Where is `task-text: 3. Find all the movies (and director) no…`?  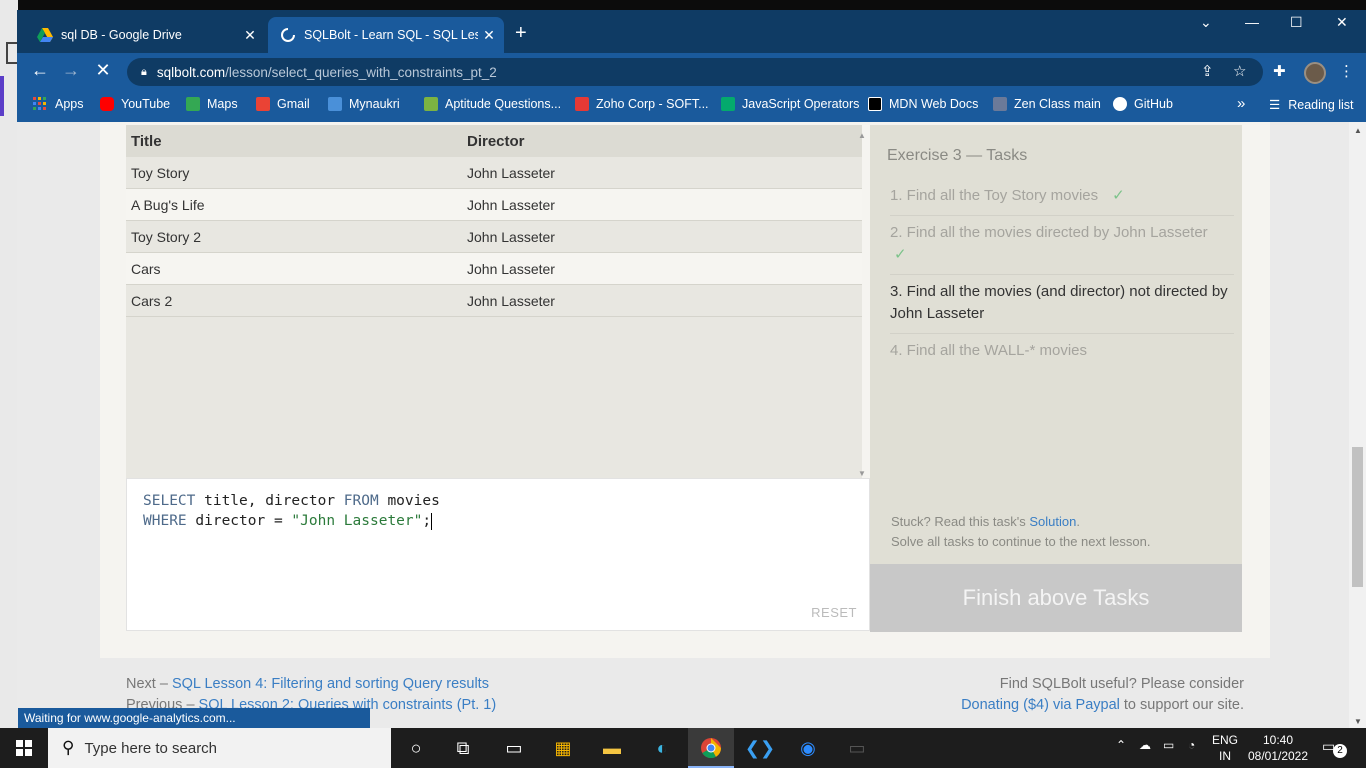
task-text: 3. Find all the movies (and director) no… is located at coordinates (1059, 302).